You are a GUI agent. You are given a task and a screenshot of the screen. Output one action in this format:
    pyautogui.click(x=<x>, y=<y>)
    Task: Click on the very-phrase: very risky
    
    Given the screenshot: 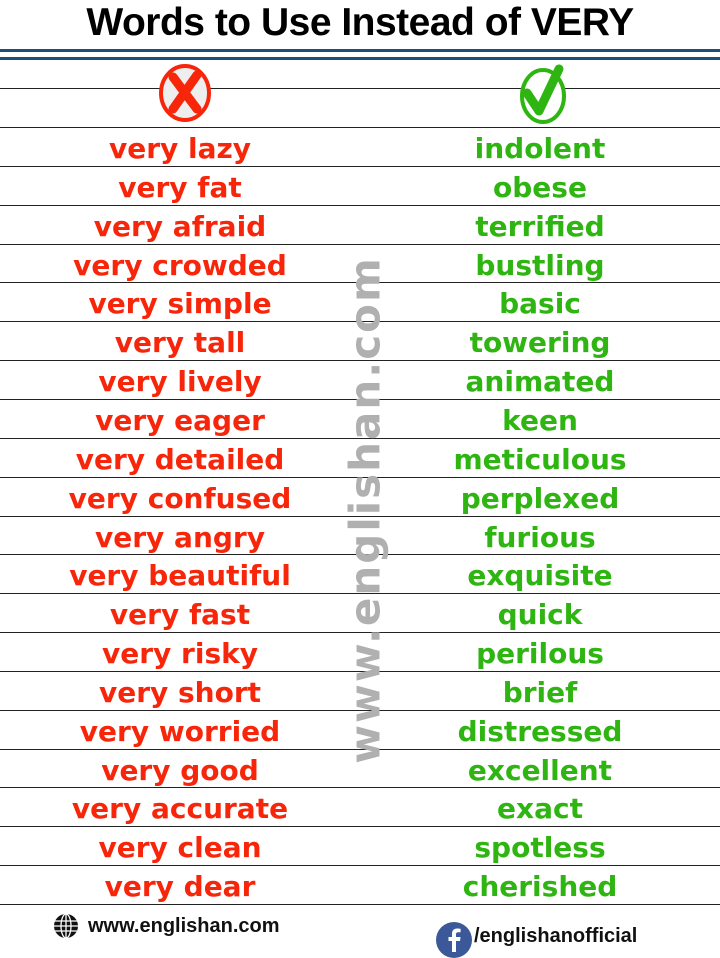 What is the action you would take?
    pyautogui.click(x=180, y=654)
    